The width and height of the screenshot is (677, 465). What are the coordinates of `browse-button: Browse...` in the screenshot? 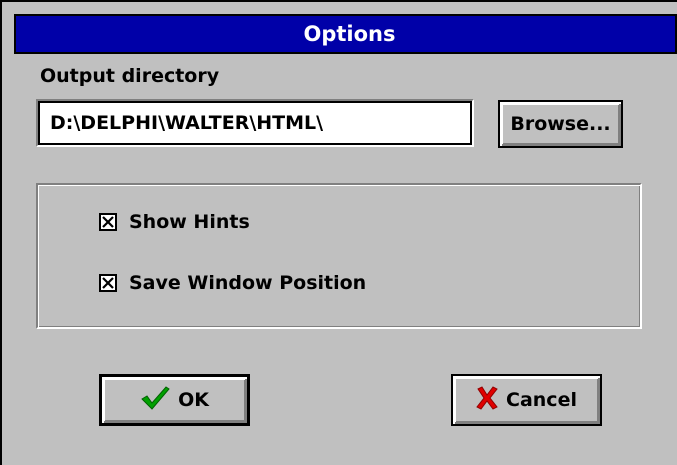 It's located at (560, 124).